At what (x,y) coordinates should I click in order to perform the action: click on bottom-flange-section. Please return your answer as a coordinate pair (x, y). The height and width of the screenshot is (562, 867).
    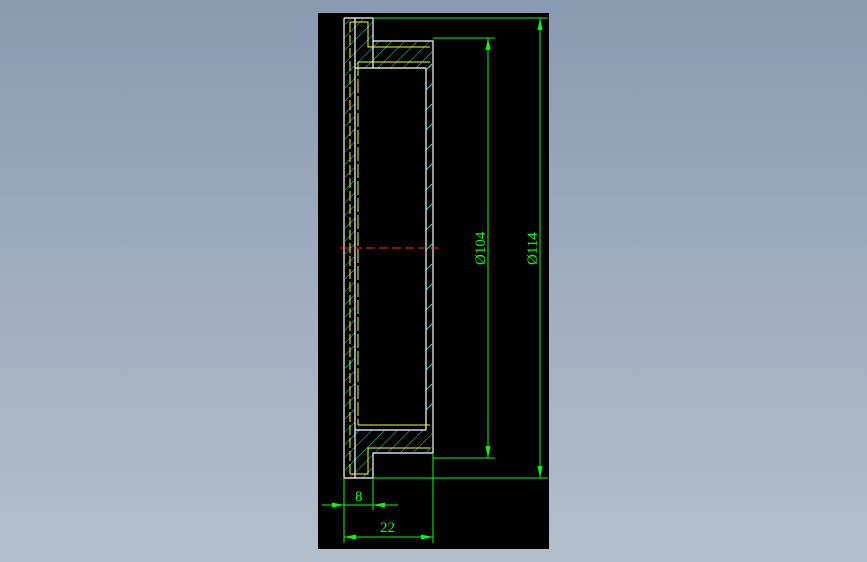
    Looking at the image, I should click on (393, 454).